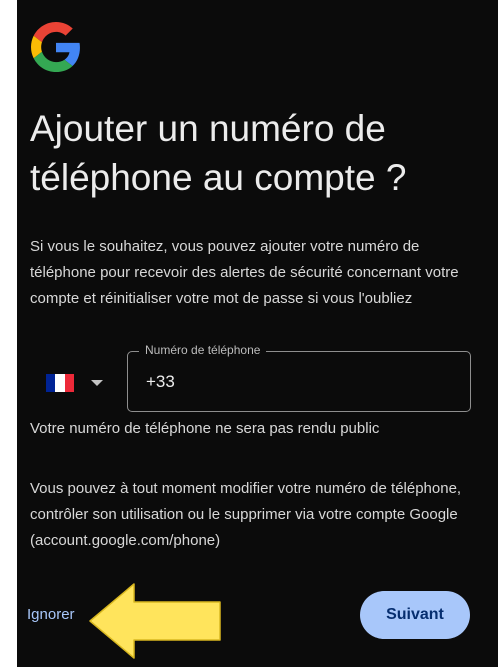 The height and width of the screenshot is (667, 500). I want to click on country-code-selector, so click(78, 383).